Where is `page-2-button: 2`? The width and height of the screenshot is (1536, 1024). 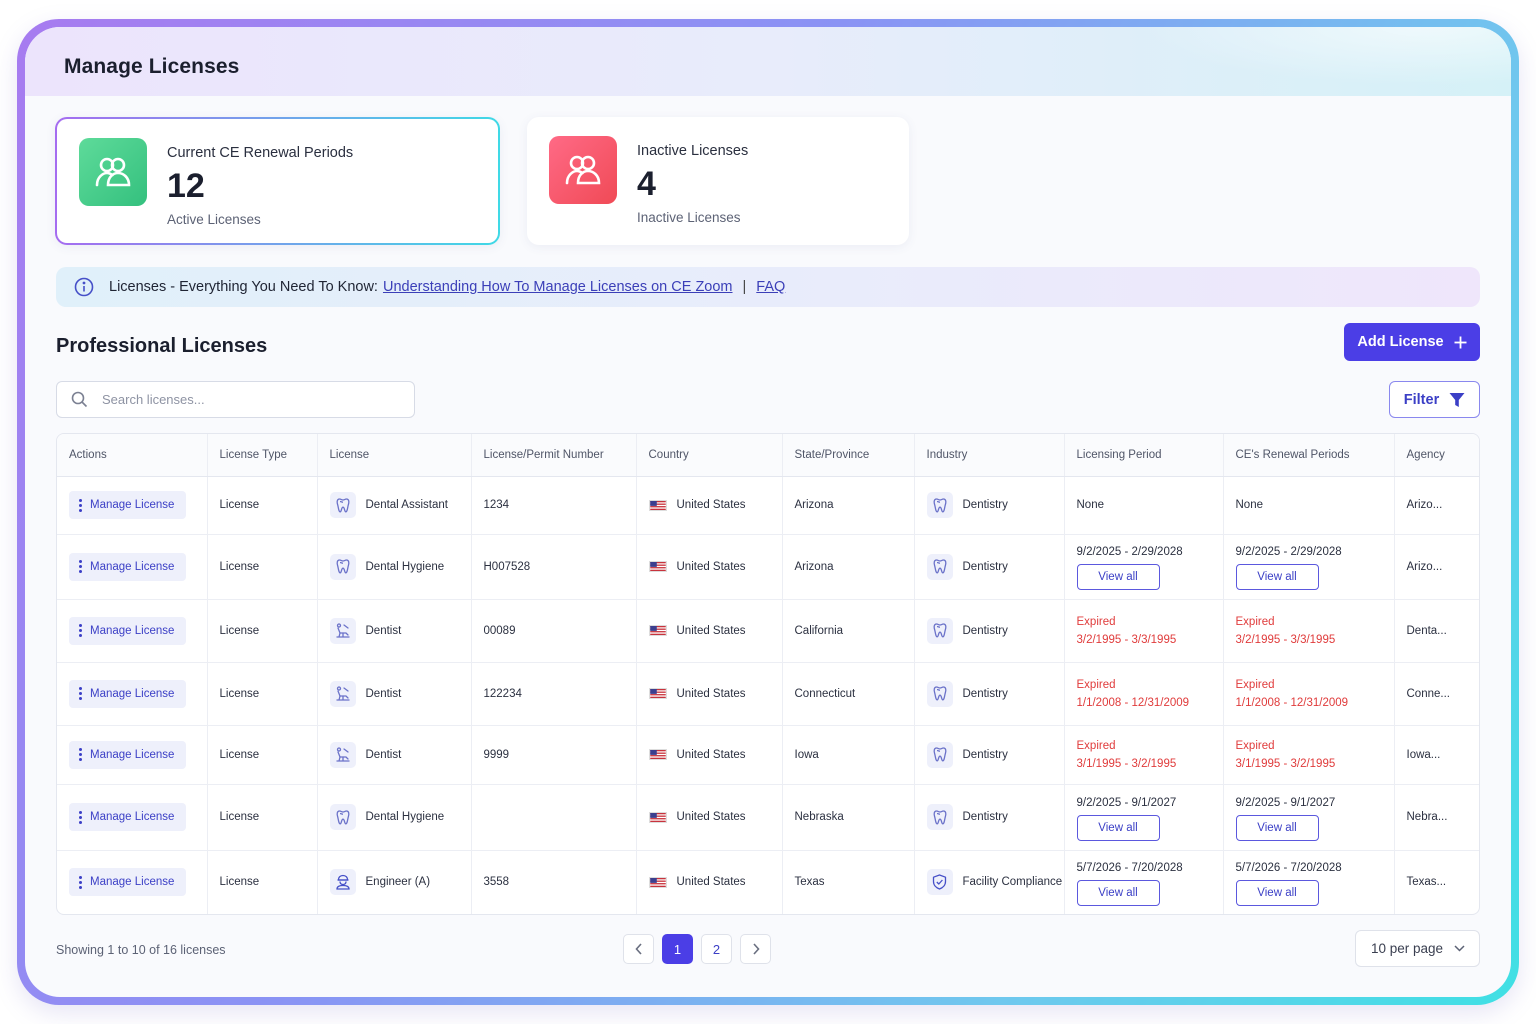 page-2-button: 2 is located at coordinates (716, 949).